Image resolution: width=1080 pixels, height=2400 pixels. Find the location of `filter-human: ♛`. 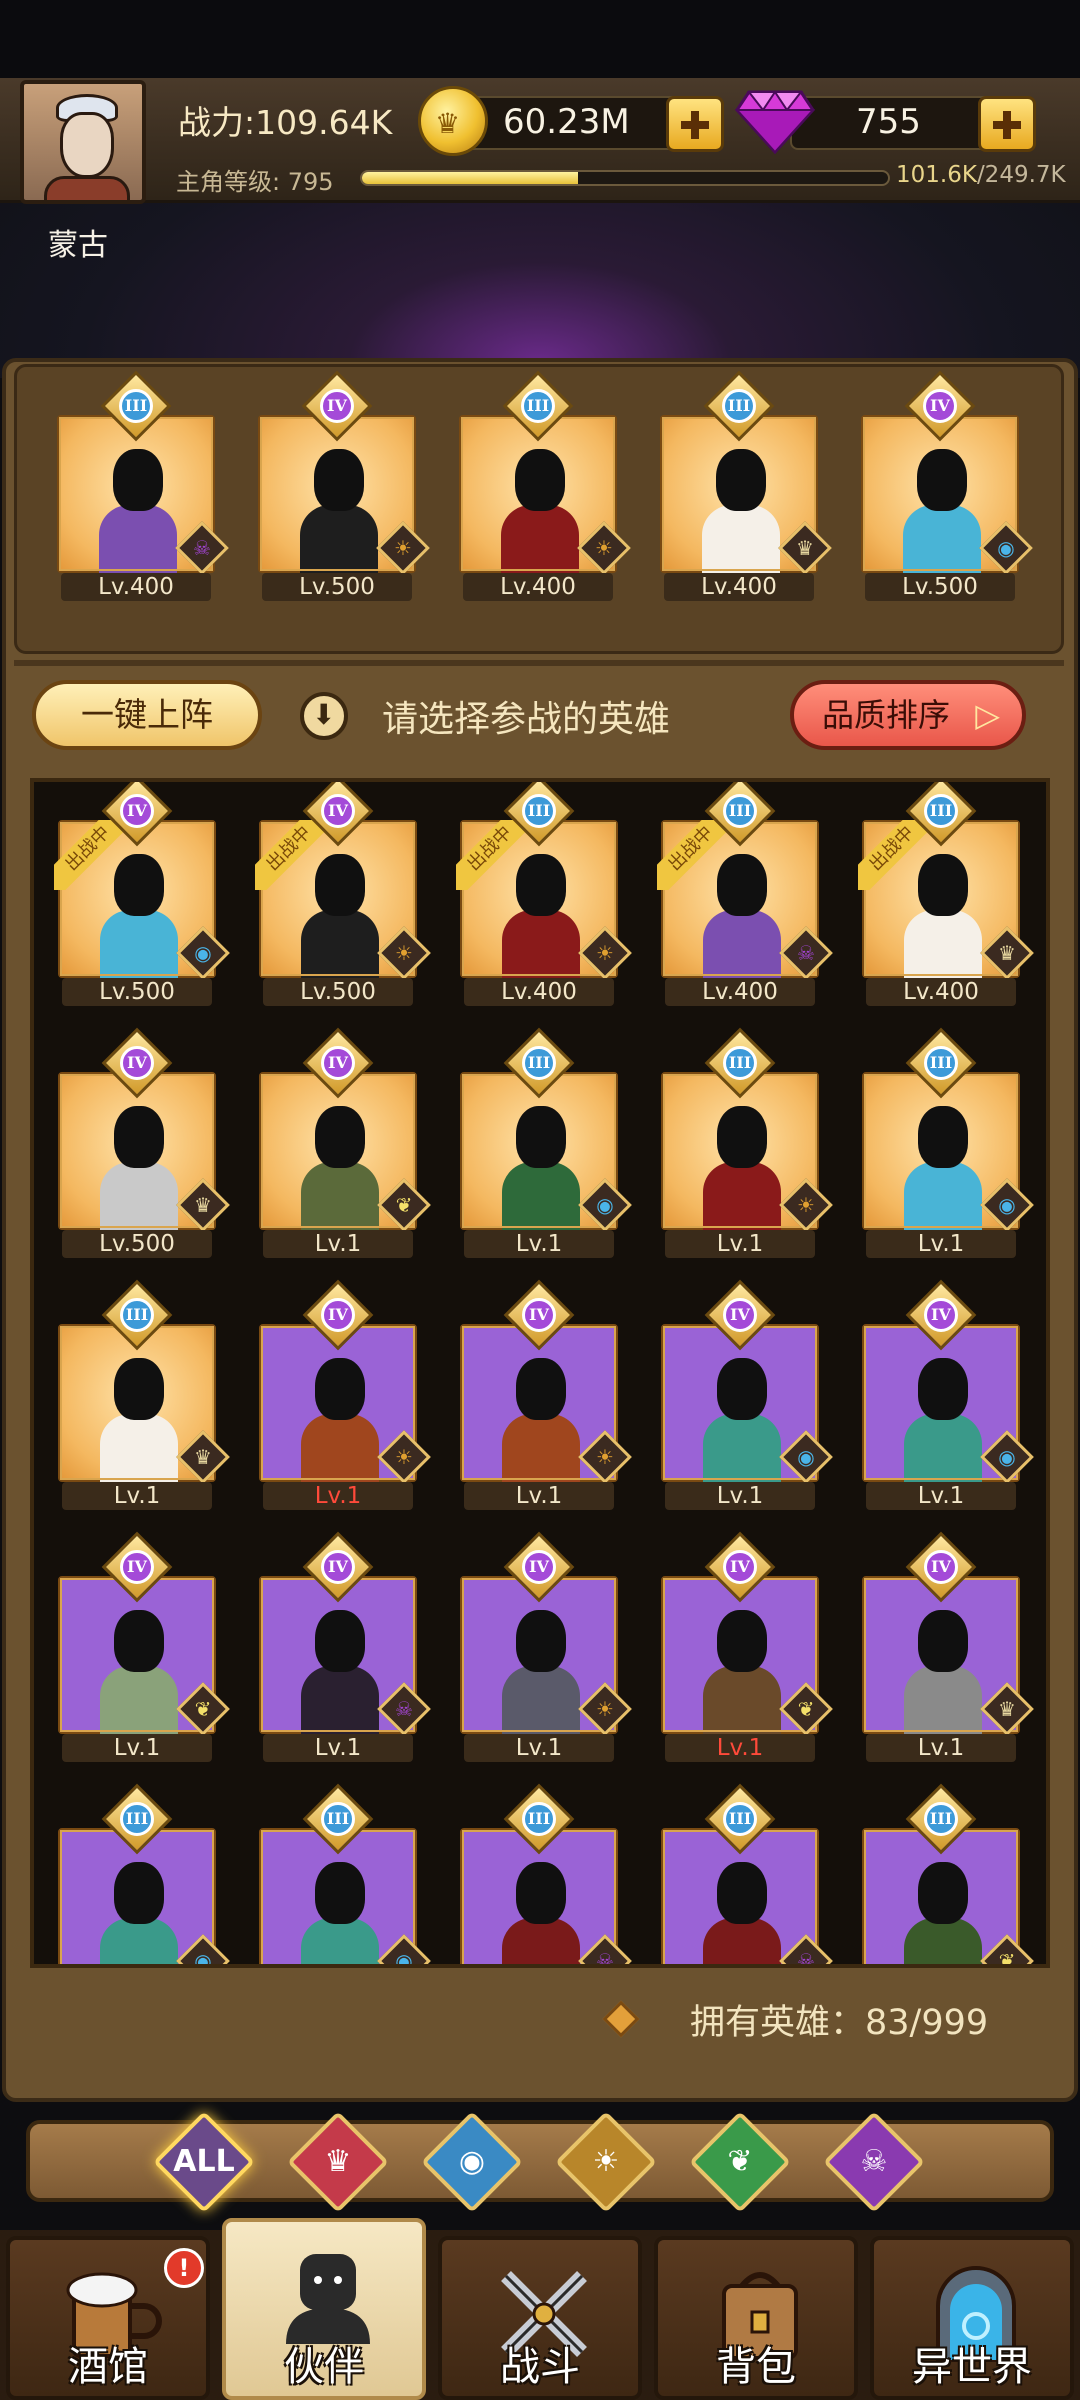

filter-human: ♛ is located at coordinates (338, 2162).